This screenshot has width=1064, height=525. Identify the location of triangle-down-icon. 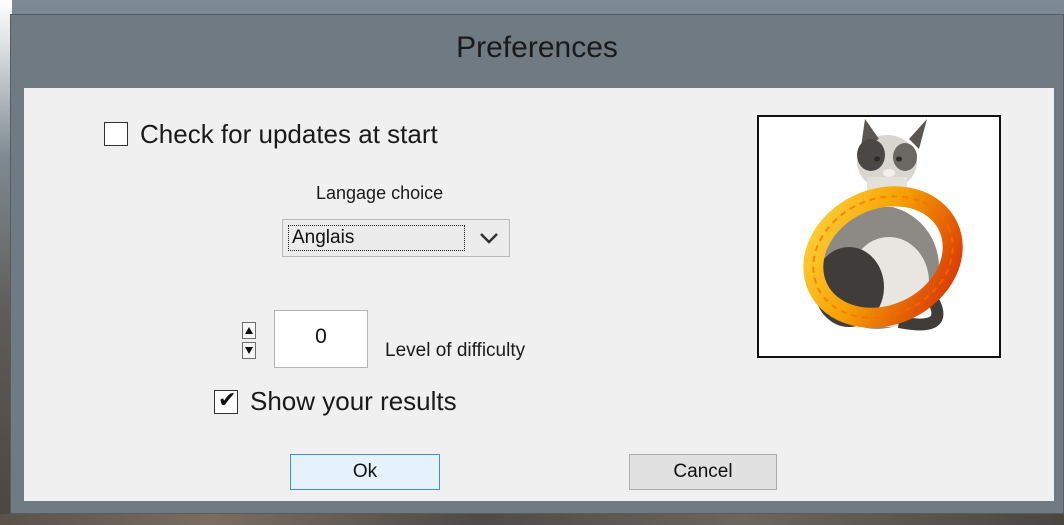
(249, 350).